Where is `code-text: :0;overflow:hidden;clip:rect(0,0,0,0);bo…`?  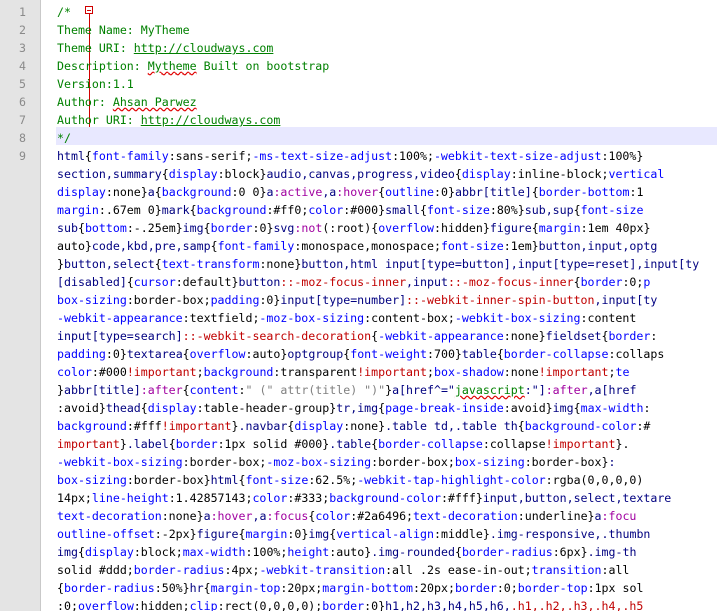 code-text: :0;overflow:hidden;clip:rect(0,0,0,0);bo… is located at coordinates (350, 604).